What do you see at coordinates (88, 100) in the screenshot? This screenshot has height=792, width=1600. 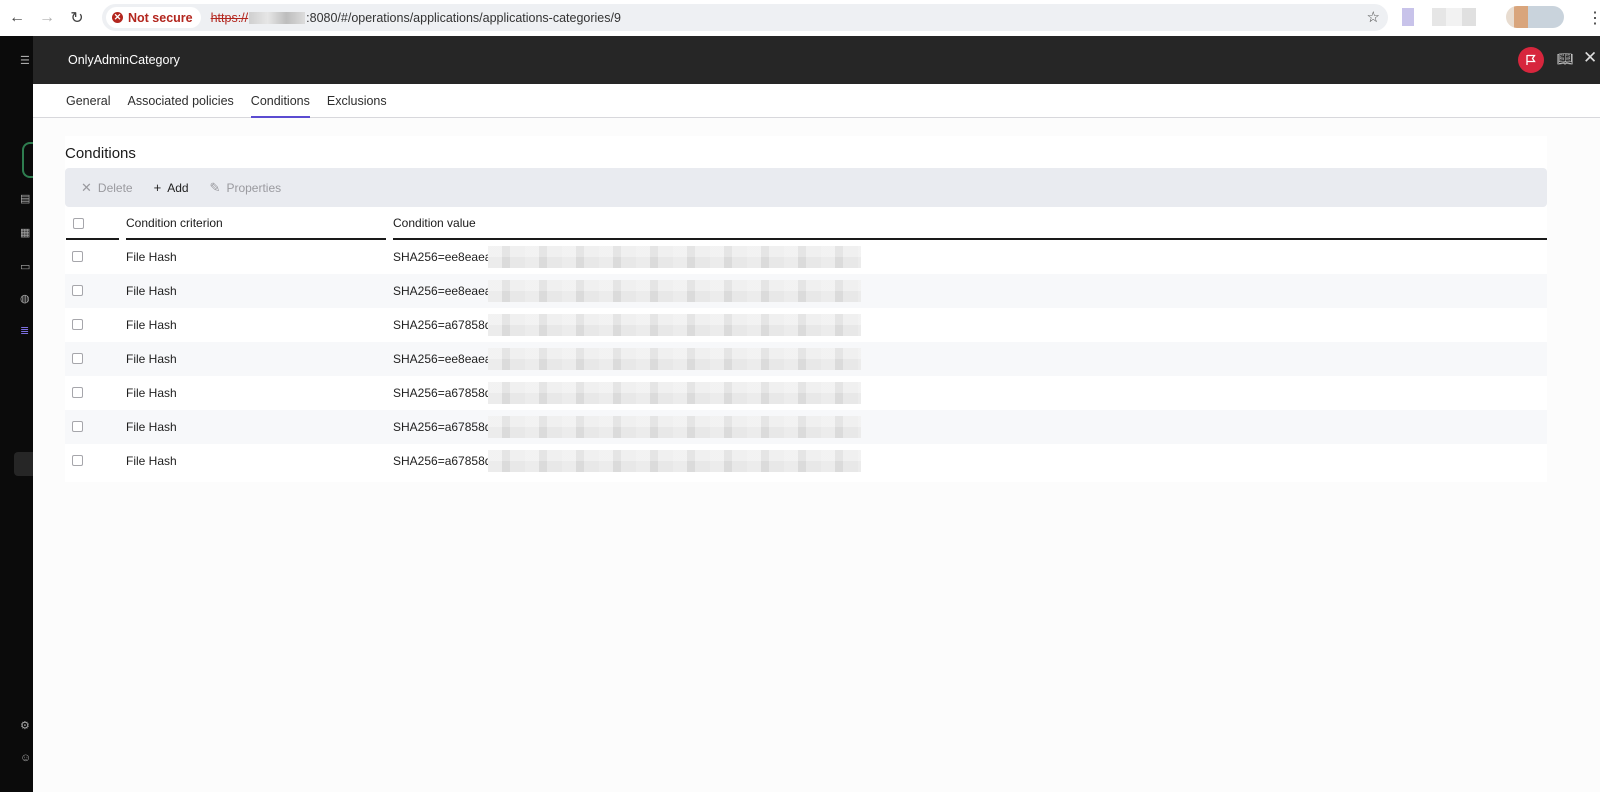 I see `tab-general: General` at bounding box center [88, 100].